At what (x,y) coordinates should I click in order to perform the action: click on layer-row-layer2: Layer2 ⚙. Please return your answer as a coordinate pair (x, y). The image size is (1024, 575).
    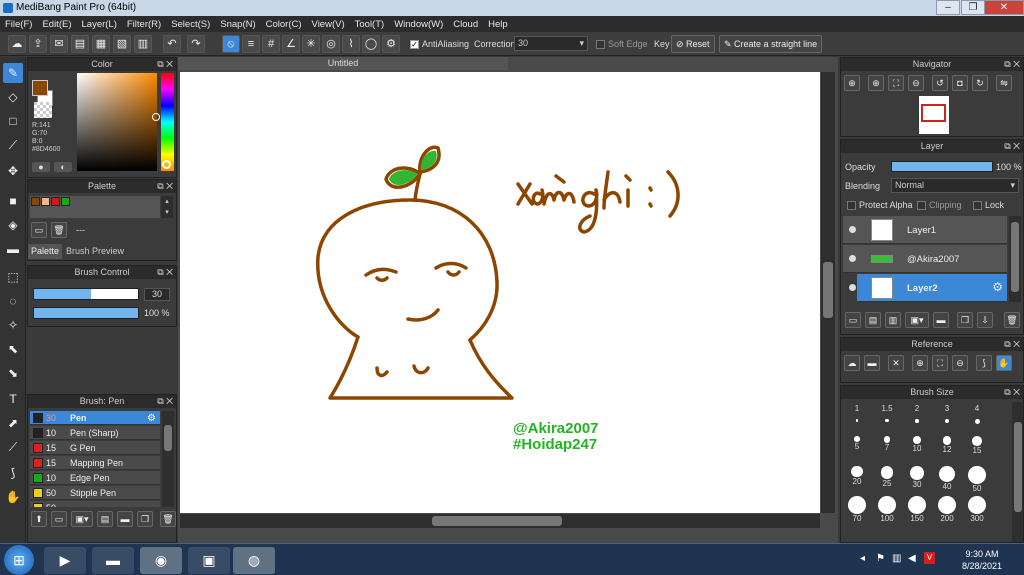
    Looking at the image, I should click on (932, 288).